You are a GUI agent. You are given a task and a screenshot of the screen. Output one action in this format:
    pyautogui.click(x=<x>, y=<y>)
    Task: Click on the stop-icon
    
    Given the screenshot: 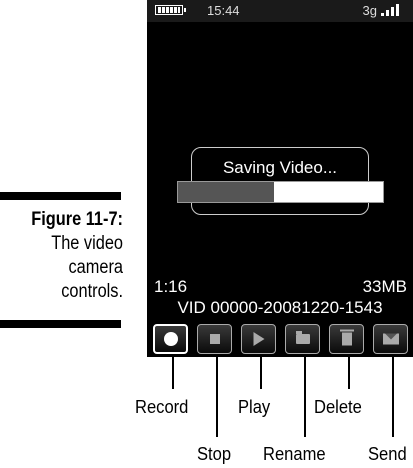 What is the action you would take?
    pyautogui.click(x=214, y=339)
    